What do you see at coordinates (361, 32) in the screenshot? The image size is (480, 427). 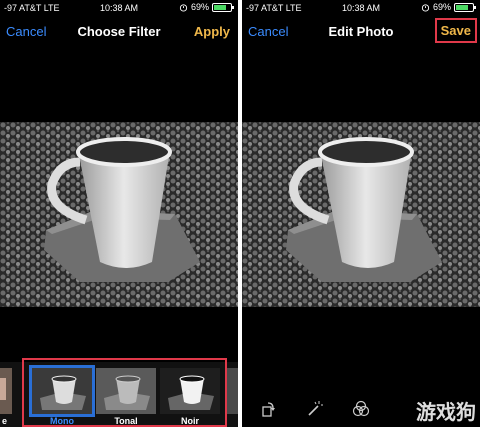 I see `nav-bar: Cancel Edit Photo Save` at bounding box center [361, 32].